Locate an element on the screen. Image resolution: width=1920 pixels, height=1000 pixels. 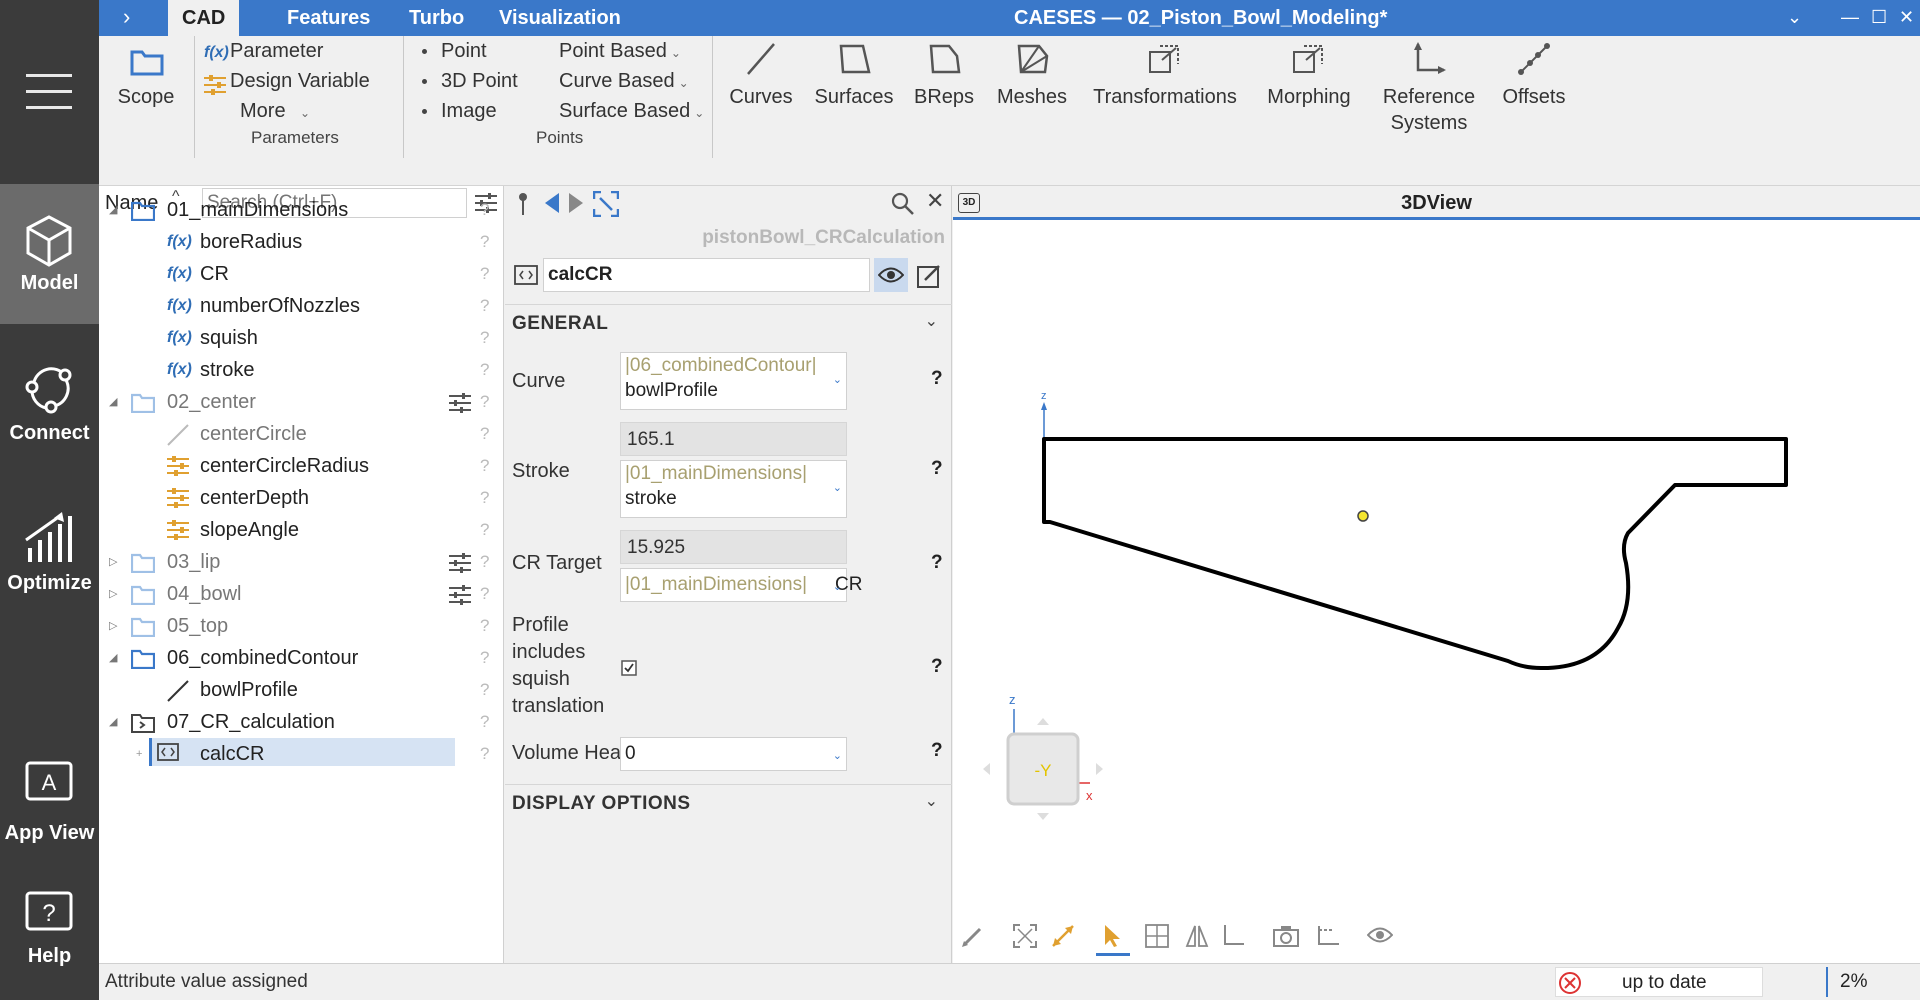
tab-visualization: Visualization is located at coordinates (560, 18).